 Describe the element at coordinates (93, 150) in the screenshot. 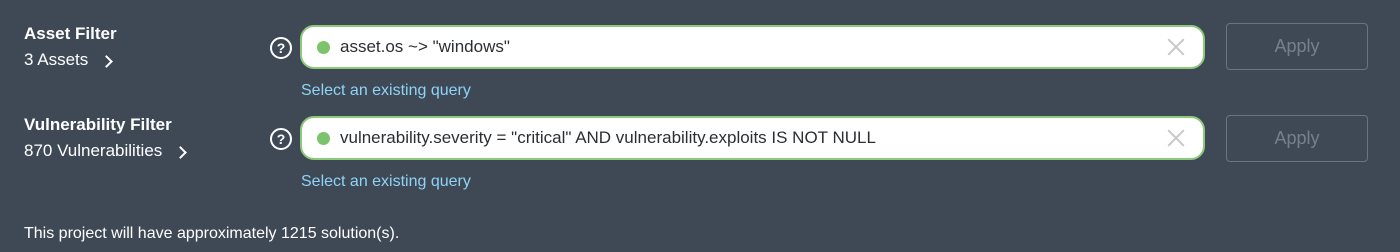

I see `vulnerability-count-label: 870 Vulnerabilities` at that location.